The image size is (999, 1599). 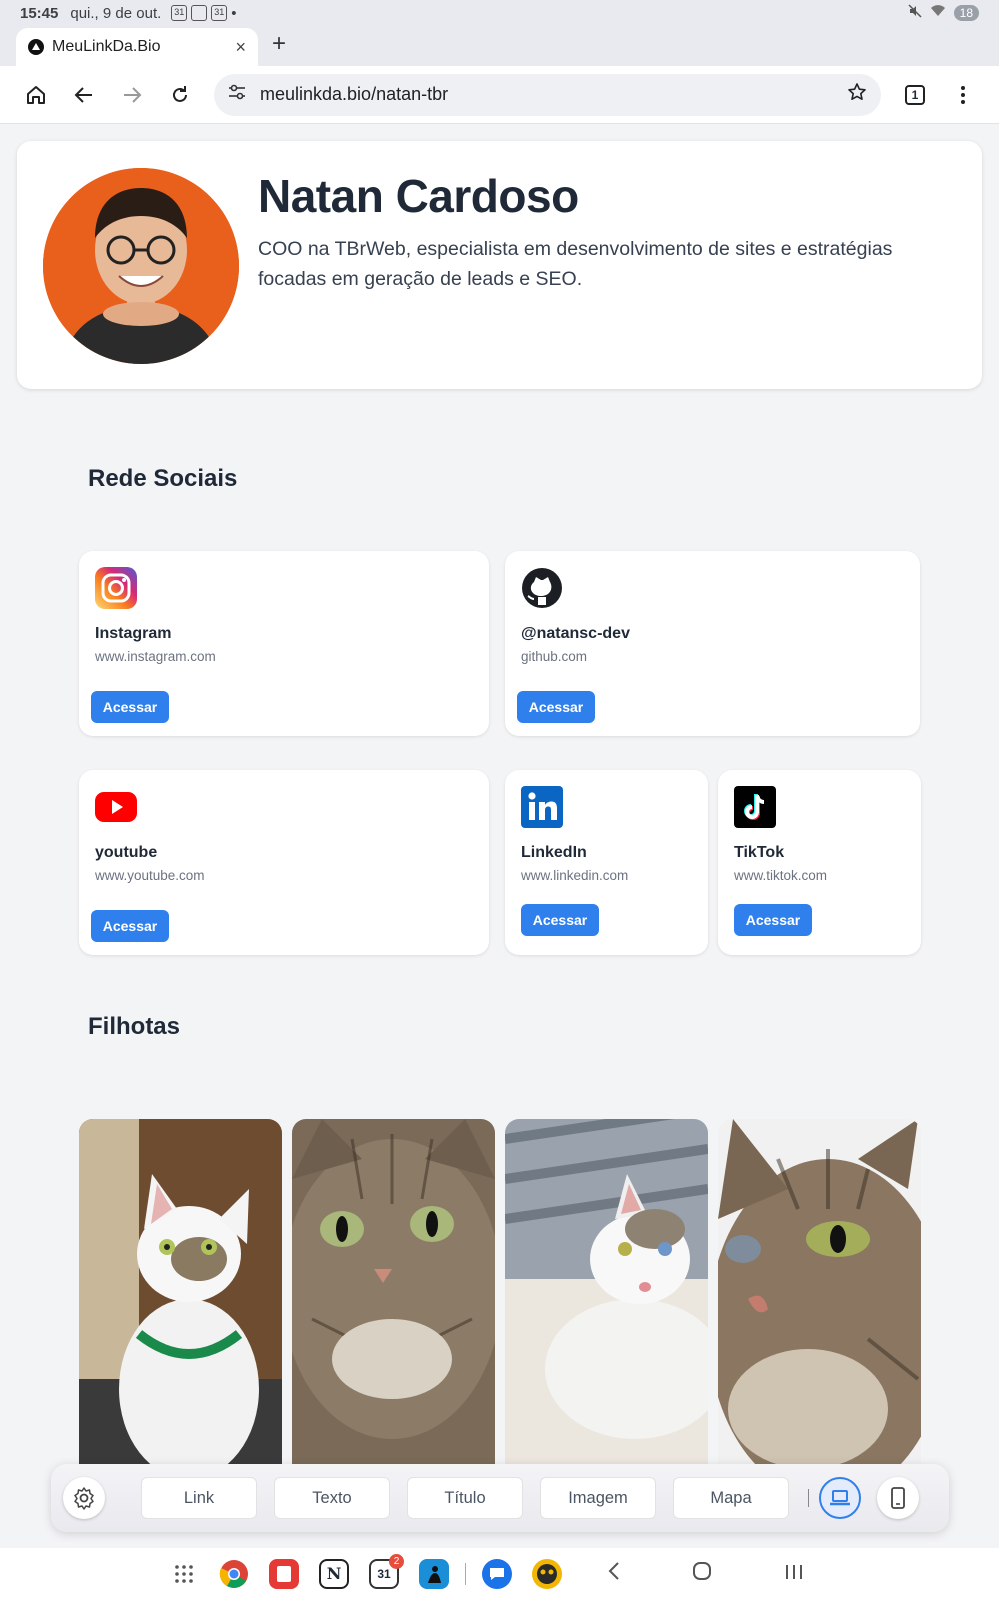 What do you see at coordinates (234, 1574) in the screenshot?
I see `chrome-app-icon` at bounding box center [234, 1574].